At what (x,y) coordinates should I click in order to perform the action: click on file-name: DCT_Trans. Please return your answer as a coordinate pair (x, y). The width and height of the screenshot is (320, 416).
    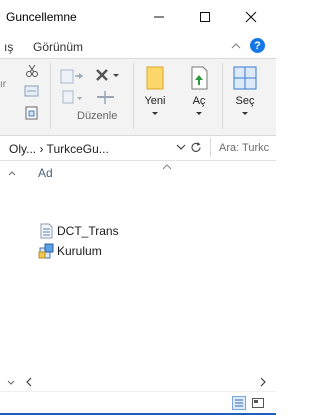
    Looking at the image, I should click on (88, 231).